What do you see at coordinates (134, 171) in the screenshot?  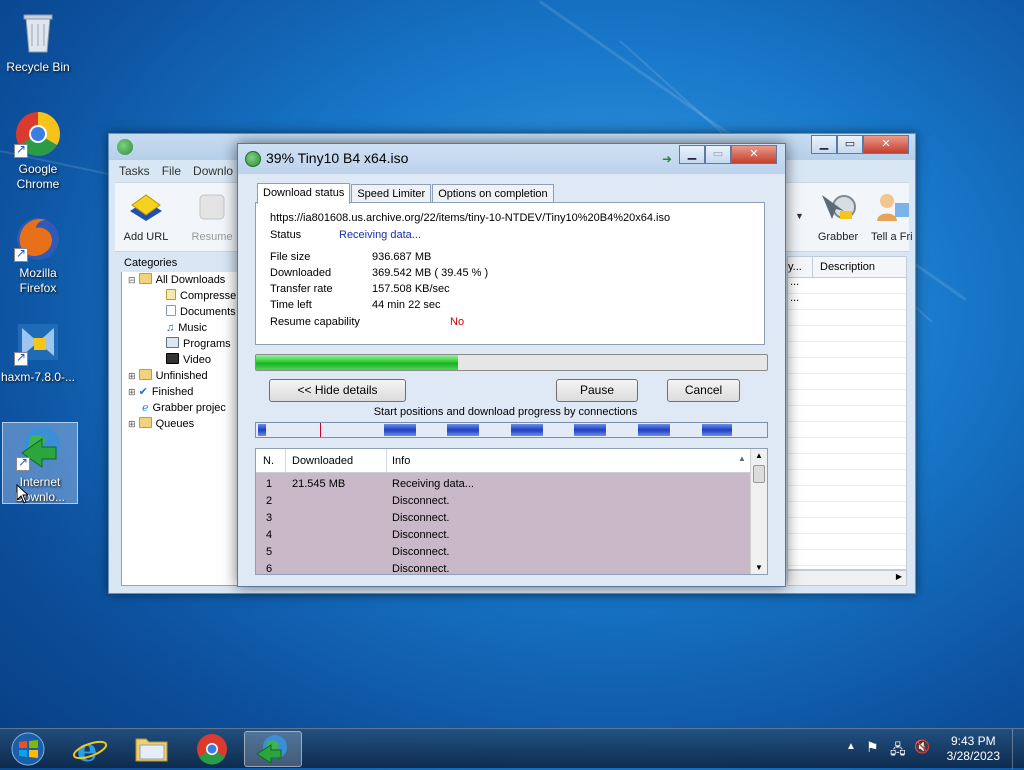 I see `menu-tasks: Tasks` at bounding box center [134, 171].